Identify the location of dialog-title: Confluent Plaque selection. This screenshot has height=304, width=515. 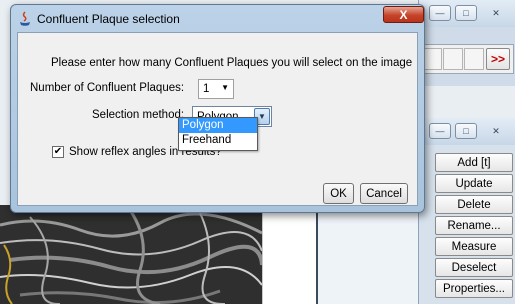
(108, 19).